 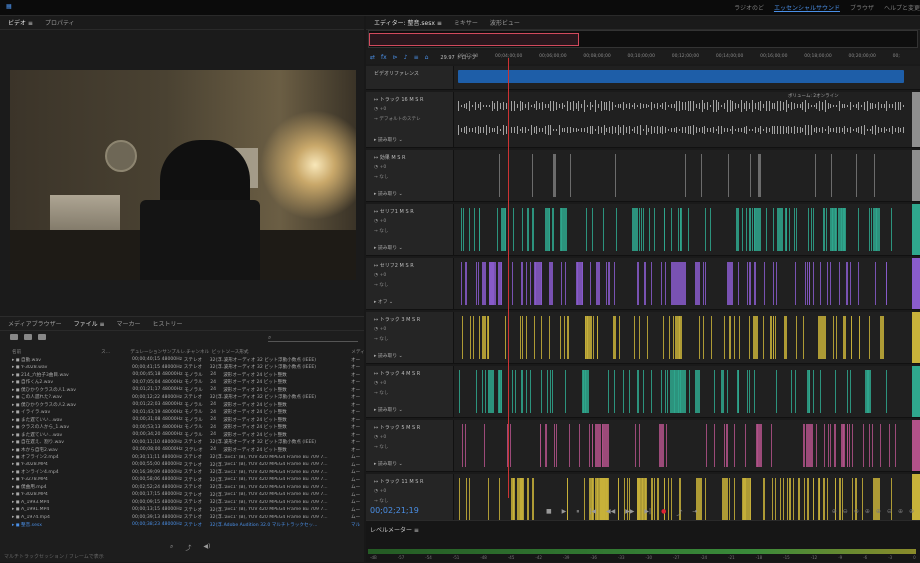 I want to click on track-name: ↦ セリフ1 M S R, so click(x=413, y=211).